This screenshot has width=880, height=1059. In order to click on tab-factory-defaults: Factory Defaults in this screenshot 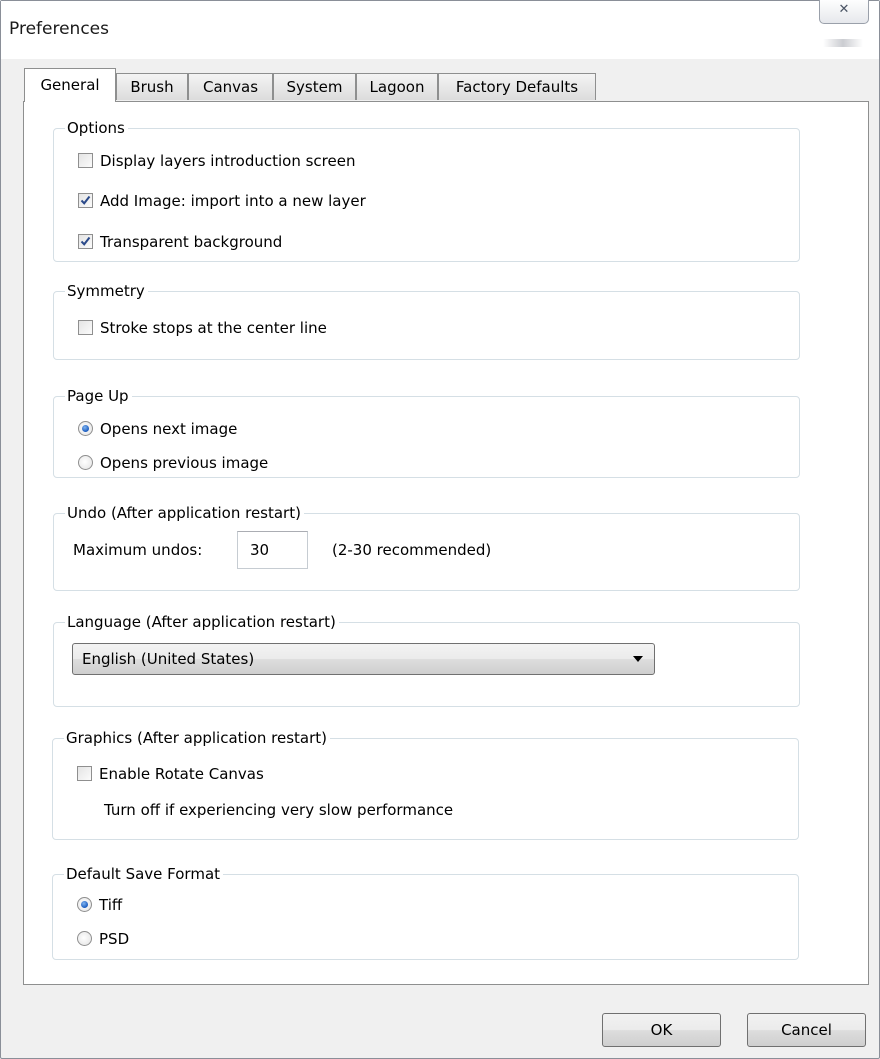, I will do `click(517, 86)`.